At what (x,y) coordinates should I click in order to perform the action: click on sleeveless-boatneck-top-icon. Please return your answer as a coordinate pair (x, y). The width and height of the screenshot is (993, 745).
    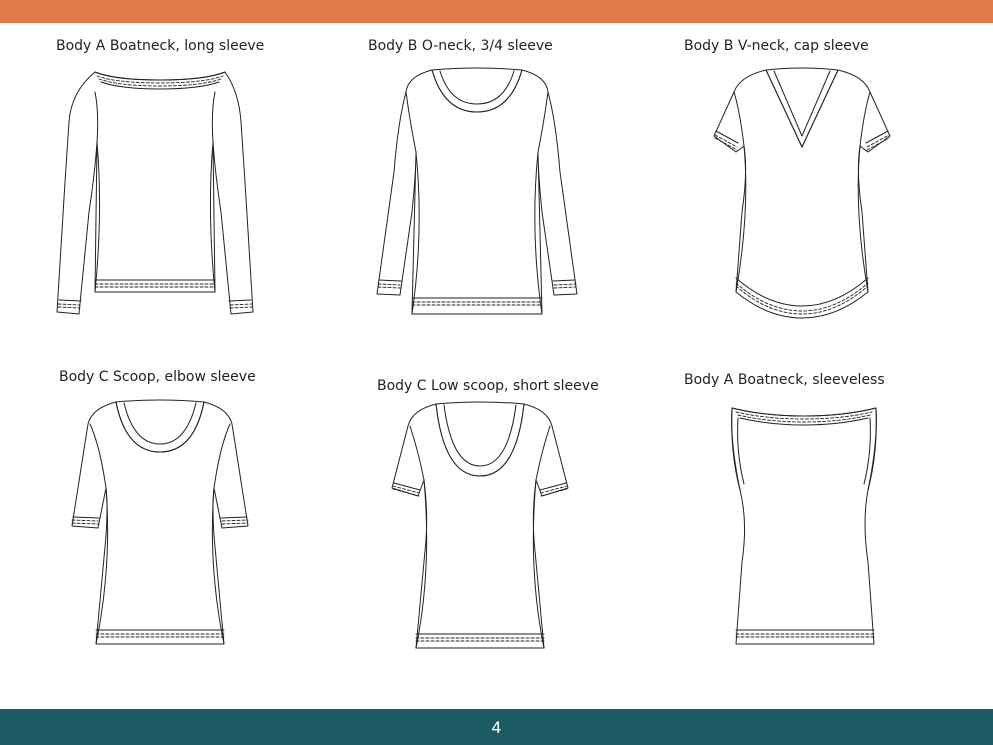
    Looking at the image, I should click on (804, 525).